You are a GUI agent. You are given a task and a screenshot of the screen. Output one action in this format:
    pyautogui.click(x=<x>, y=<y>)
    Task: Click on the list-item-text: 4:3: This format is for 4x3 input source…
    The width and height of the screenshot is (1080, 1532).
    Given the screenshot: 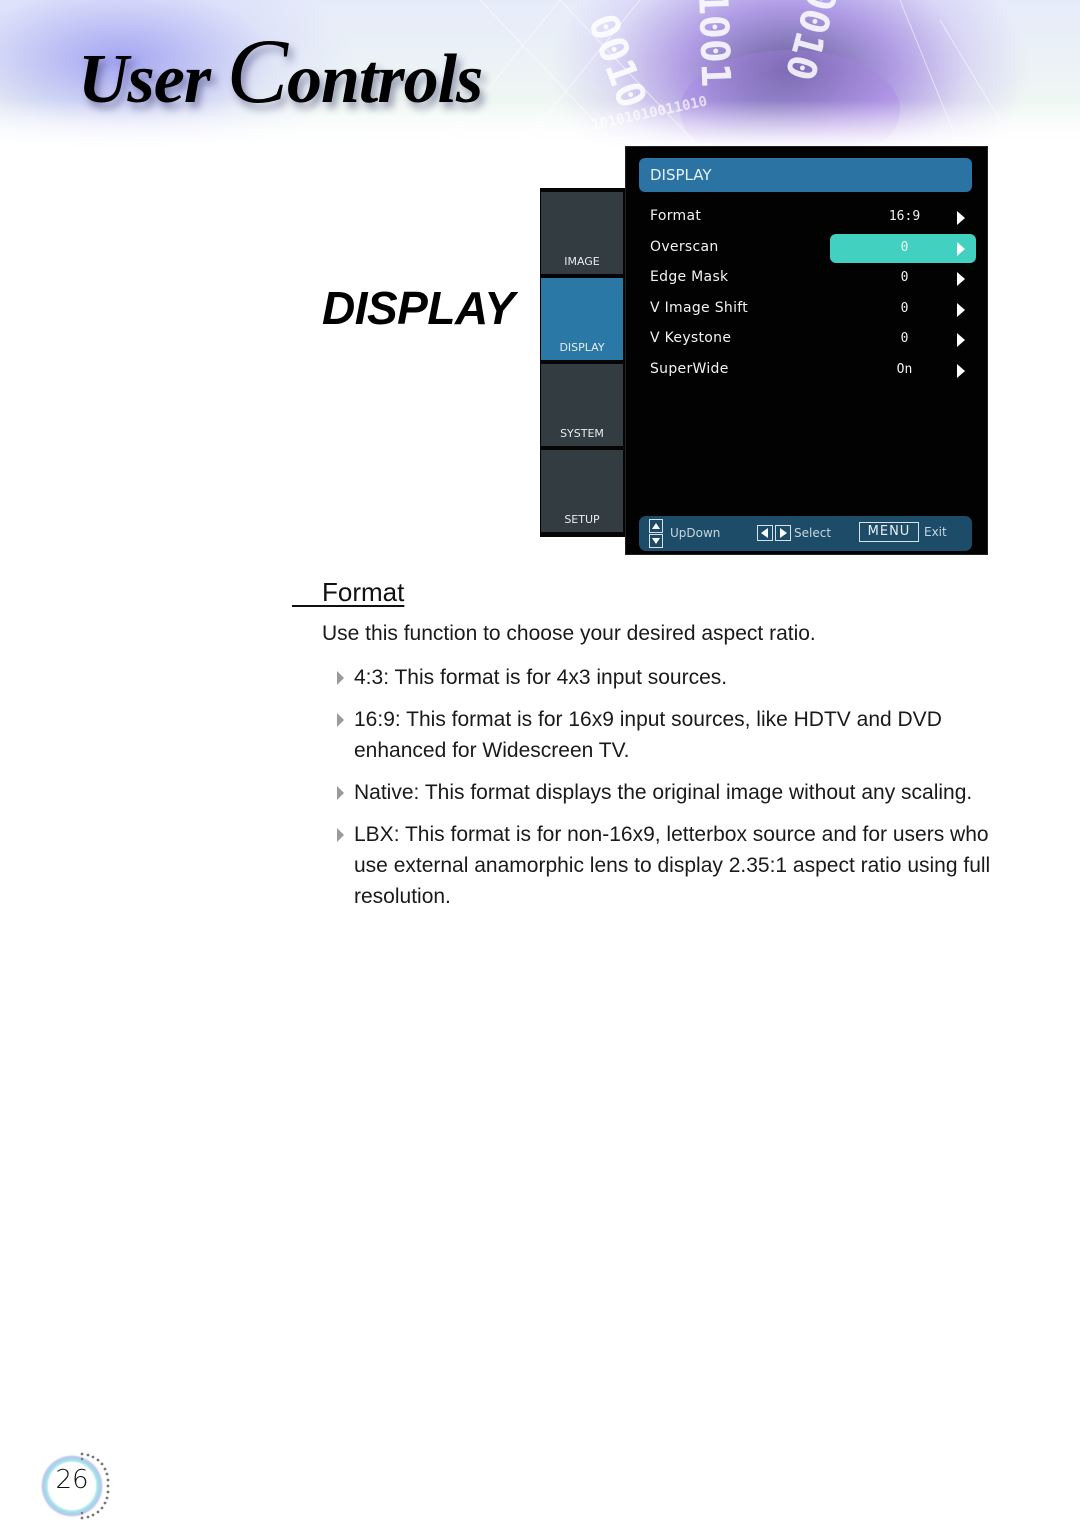 What is the action you would take?
    pyautogui.click(x=541, y=677)
    